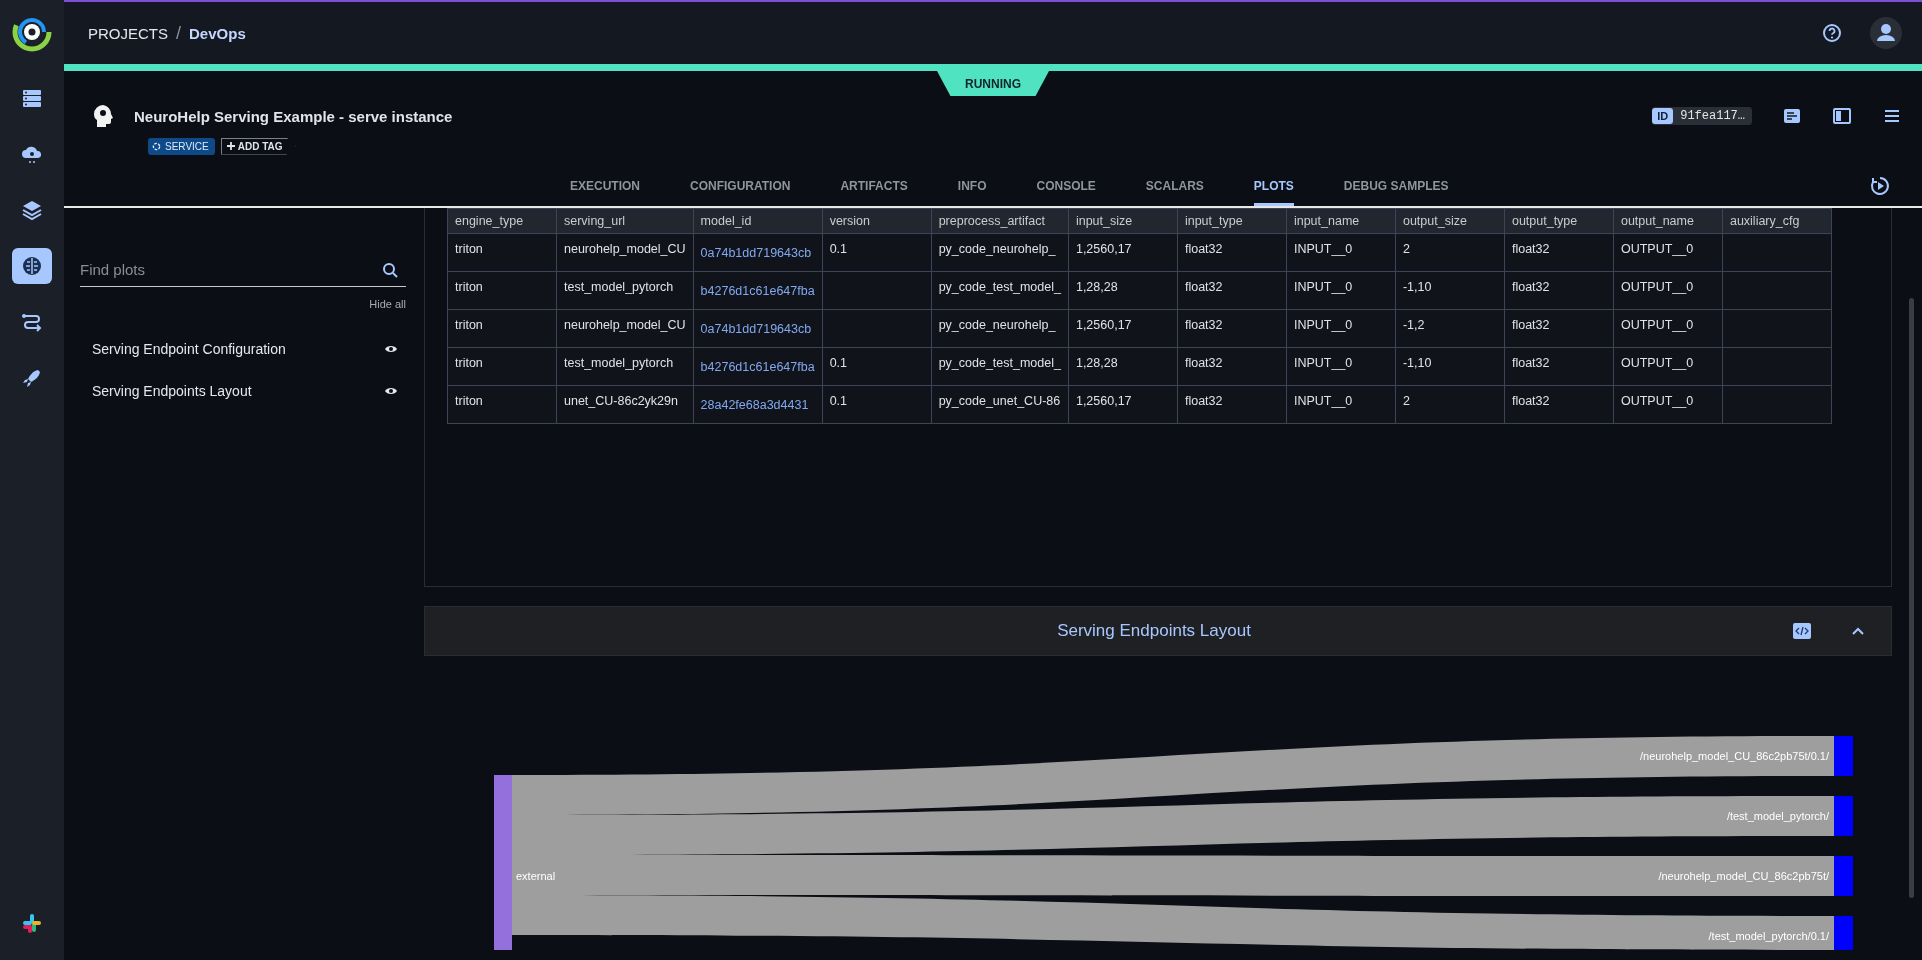 The image size is (1922, 960). Describe the element at coordinates (1559, 221) in the screenshot. I see `column-header: output_type` at that location.